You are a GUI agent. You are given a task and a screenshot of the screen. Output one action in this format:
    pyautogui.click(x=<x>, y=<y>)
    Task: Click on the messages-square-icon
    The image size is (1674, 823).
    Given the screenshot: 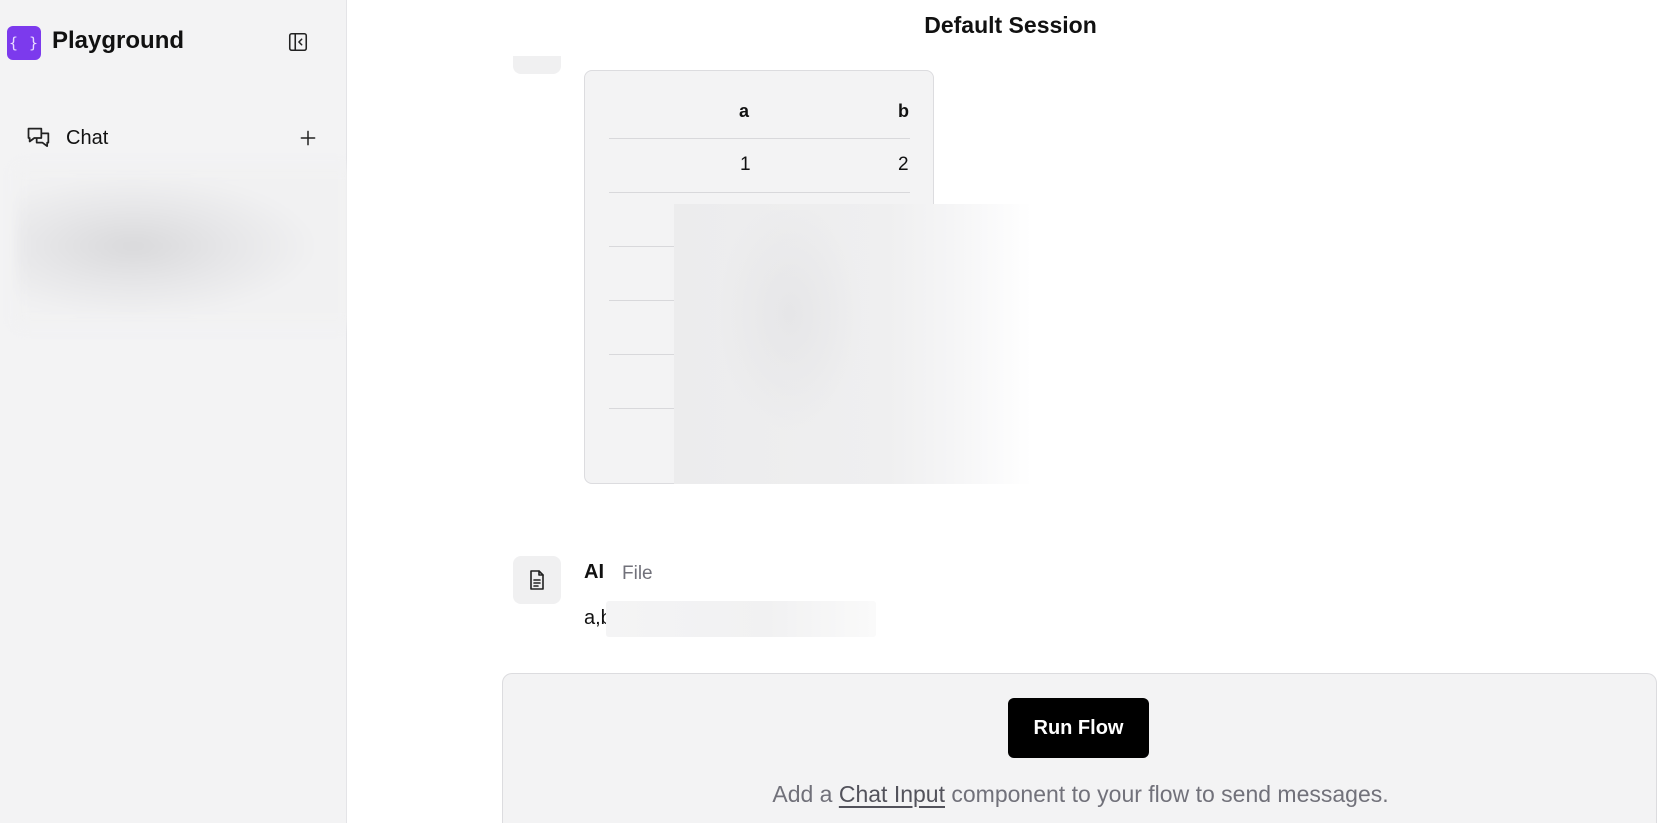 What is the action you would take?
    pyautogui.click(x=39, y=138)
    